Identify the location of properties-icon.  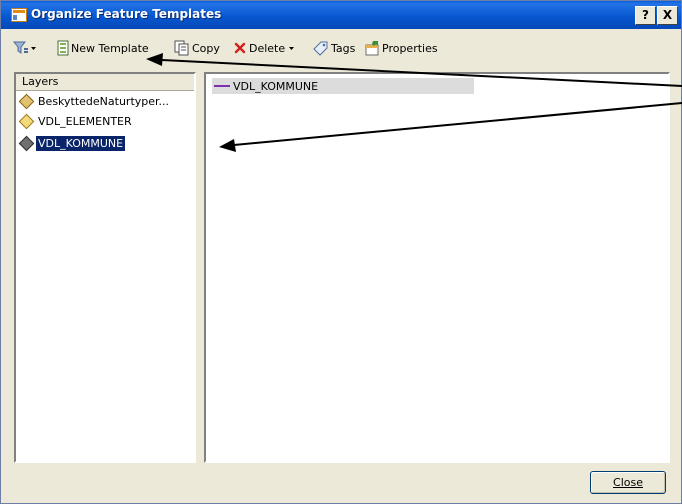
(372, 48).